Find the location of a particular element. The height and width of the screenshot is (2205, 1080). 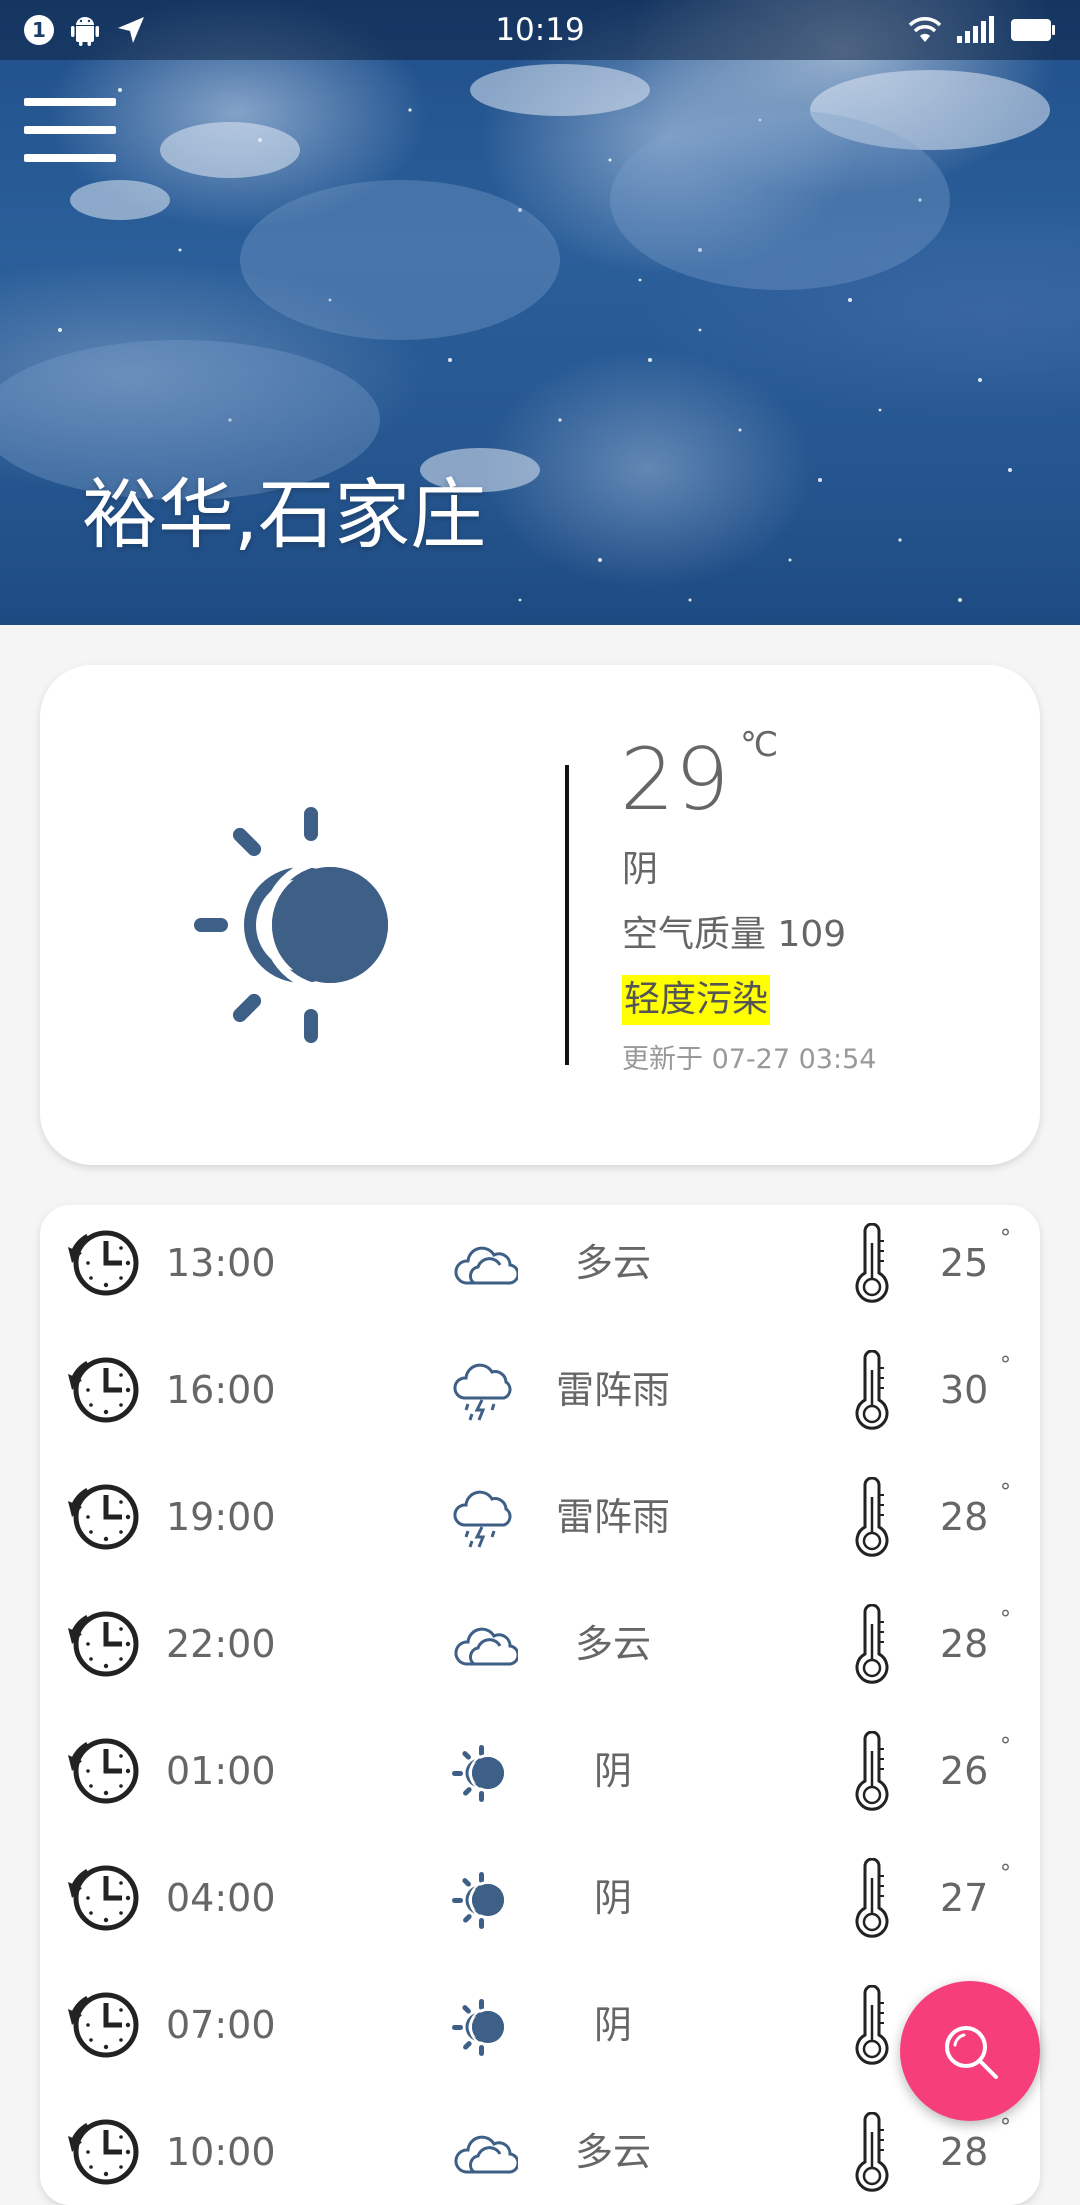

forecast-time: 01:00 is located at coordinates (221, 1771).